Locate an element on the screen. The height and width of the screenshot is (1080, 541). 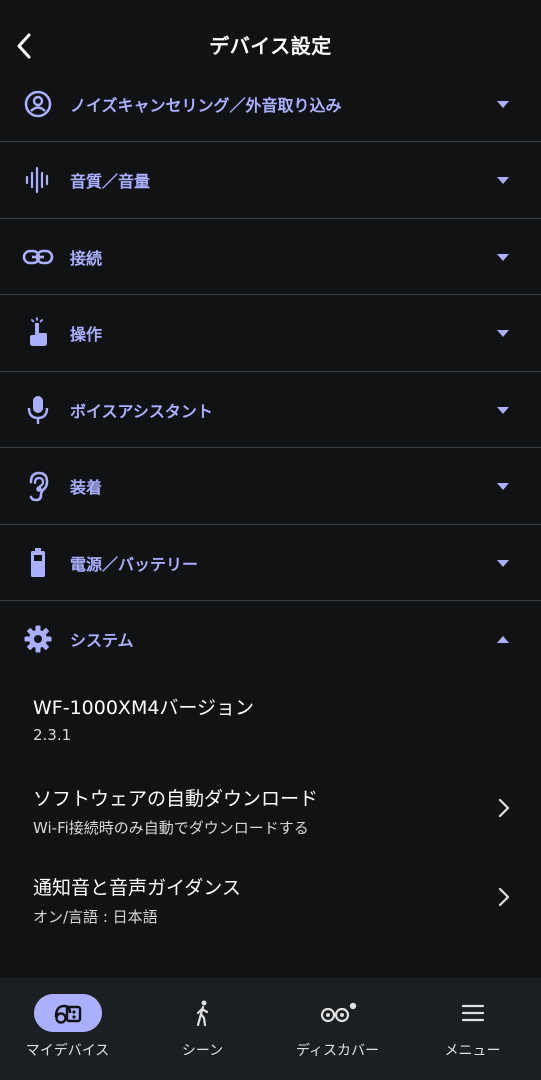
firmware-version-item: WF-1000XM4バージョン 2.3.1 is located at coordinates (270, 723).